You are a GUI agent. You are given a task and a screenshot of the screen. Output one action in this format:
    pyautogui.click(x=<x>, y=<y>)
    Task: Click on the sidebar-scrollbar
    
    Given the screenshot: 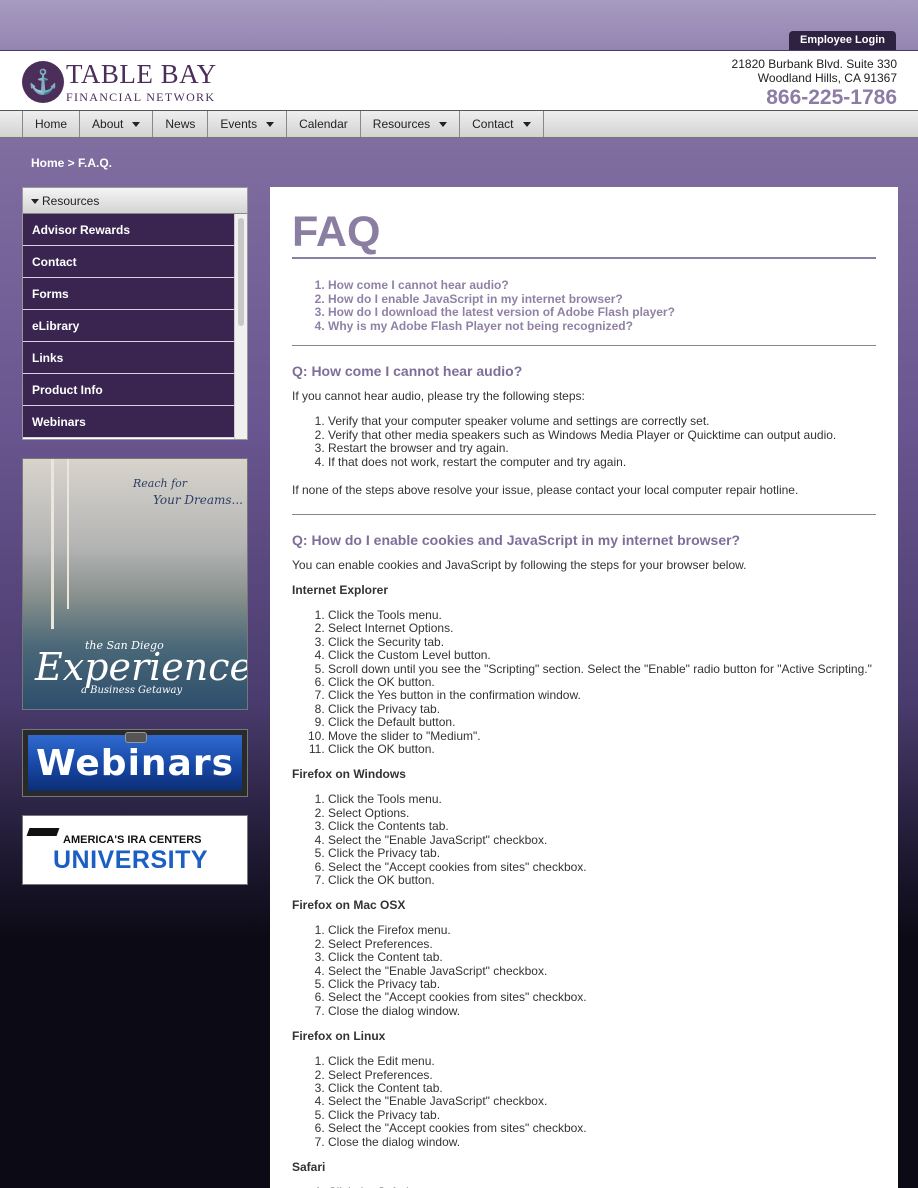 What is the action you would take?
    pyautogui.click(x=240, y=326)
    